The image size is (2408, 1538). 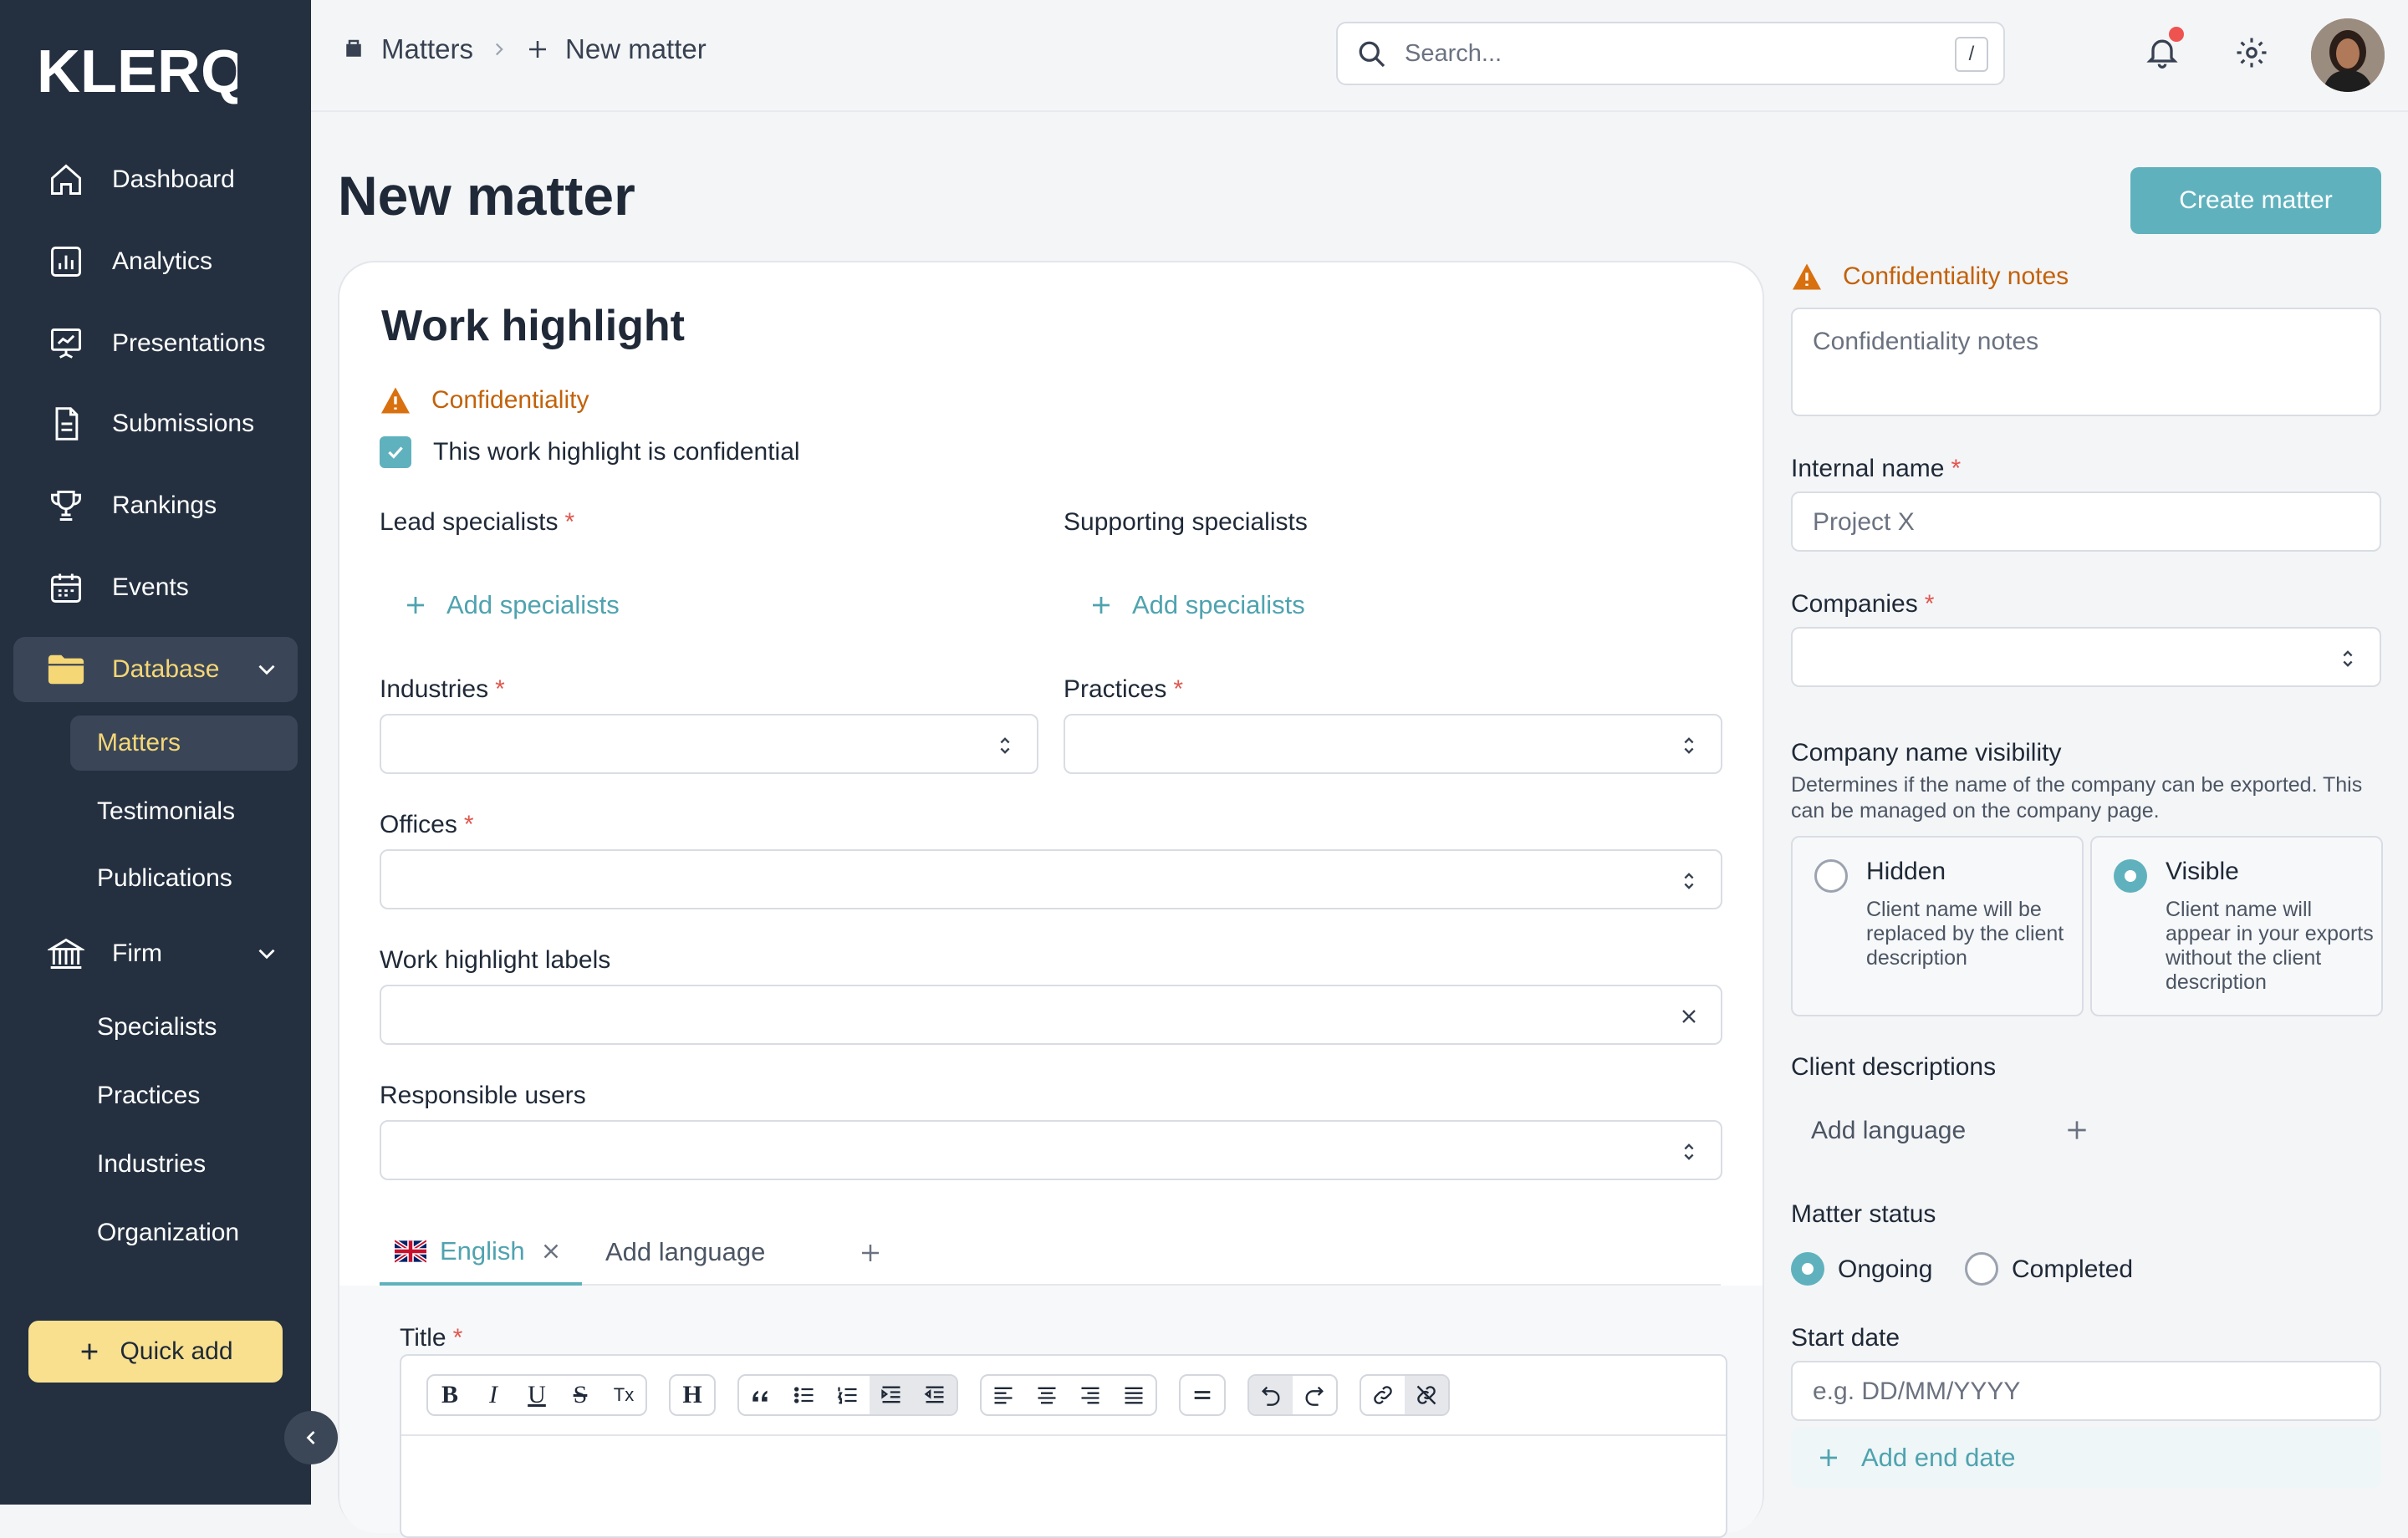 I want to click on title-editor: B I U S Tx H, so click(x=1063, y=1446).